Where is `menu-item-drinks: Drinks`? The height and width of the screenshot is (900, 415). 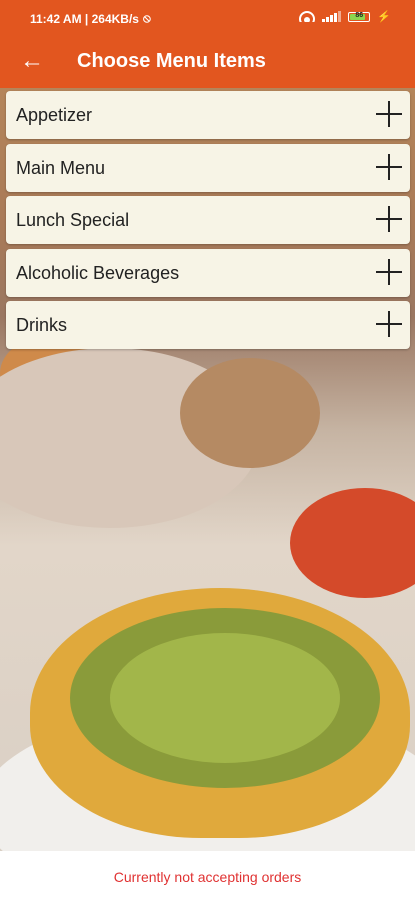 menu-item-drinks: Drinks is located at coordinates (208, 325).